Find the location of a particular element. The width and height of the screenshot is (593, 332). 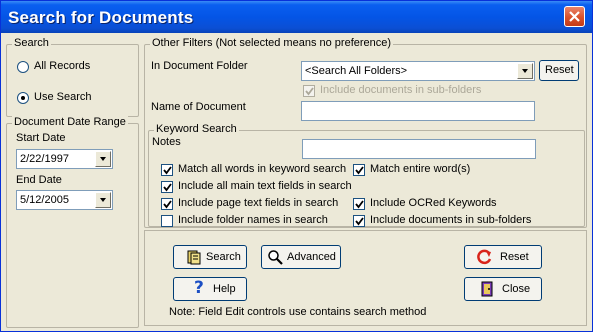

include-subfolders-label: Include documents in sub-folders is located at coordinates (450, 220).